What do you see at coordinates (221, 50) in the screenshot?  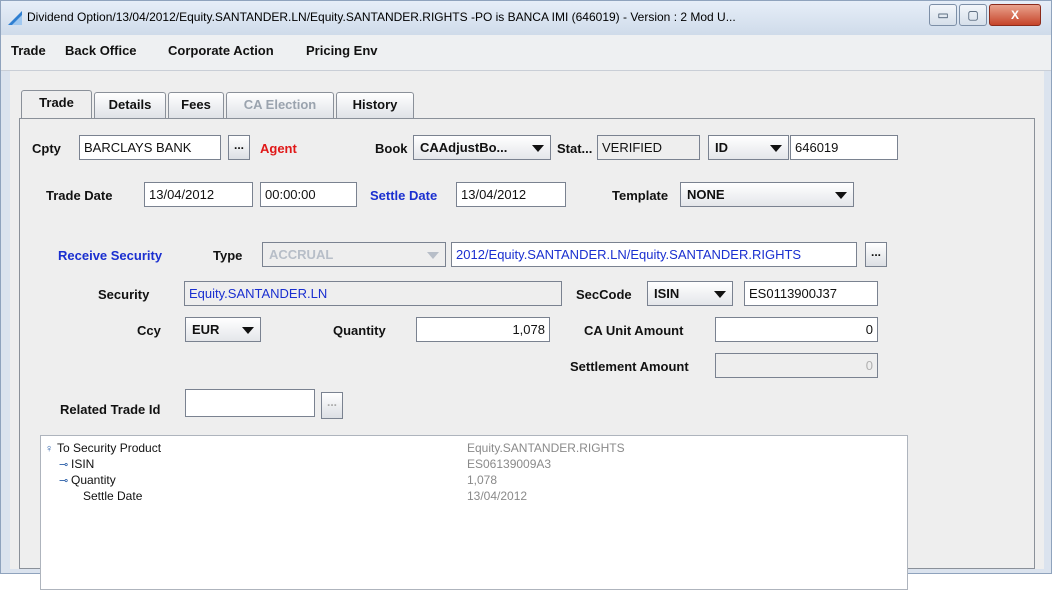 I see `menu-corporate-action: Corporate Action` at bounding box center [221, 50].